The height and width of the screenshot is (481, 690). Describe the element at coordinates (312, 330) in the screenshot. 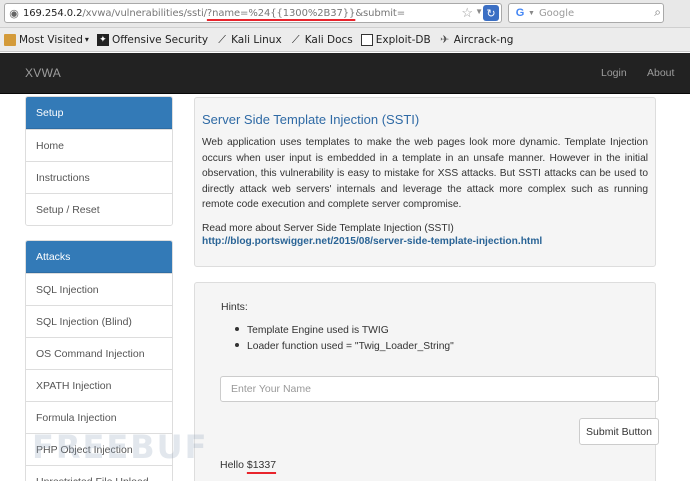

I see `hint-item: Template Engine used is TWIG` at that location.